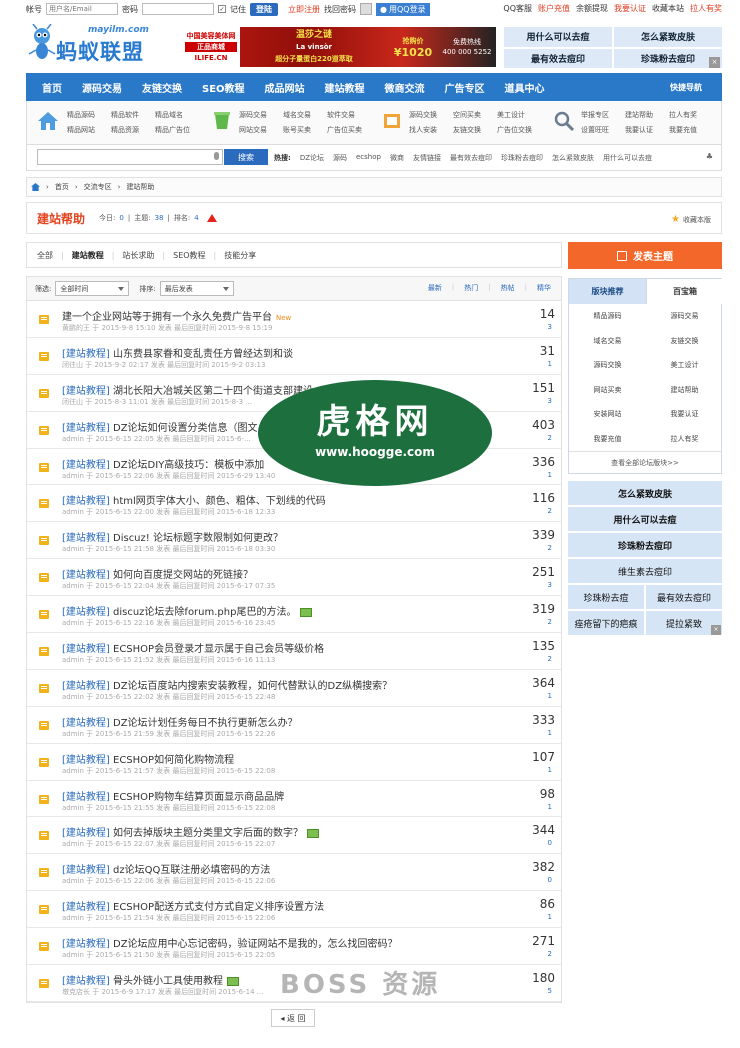 The image size is (740, 1048). Describe the element at coordinates (465, 87) in the screenshot. I see `nav-item-ads: 广告专区` at that location.